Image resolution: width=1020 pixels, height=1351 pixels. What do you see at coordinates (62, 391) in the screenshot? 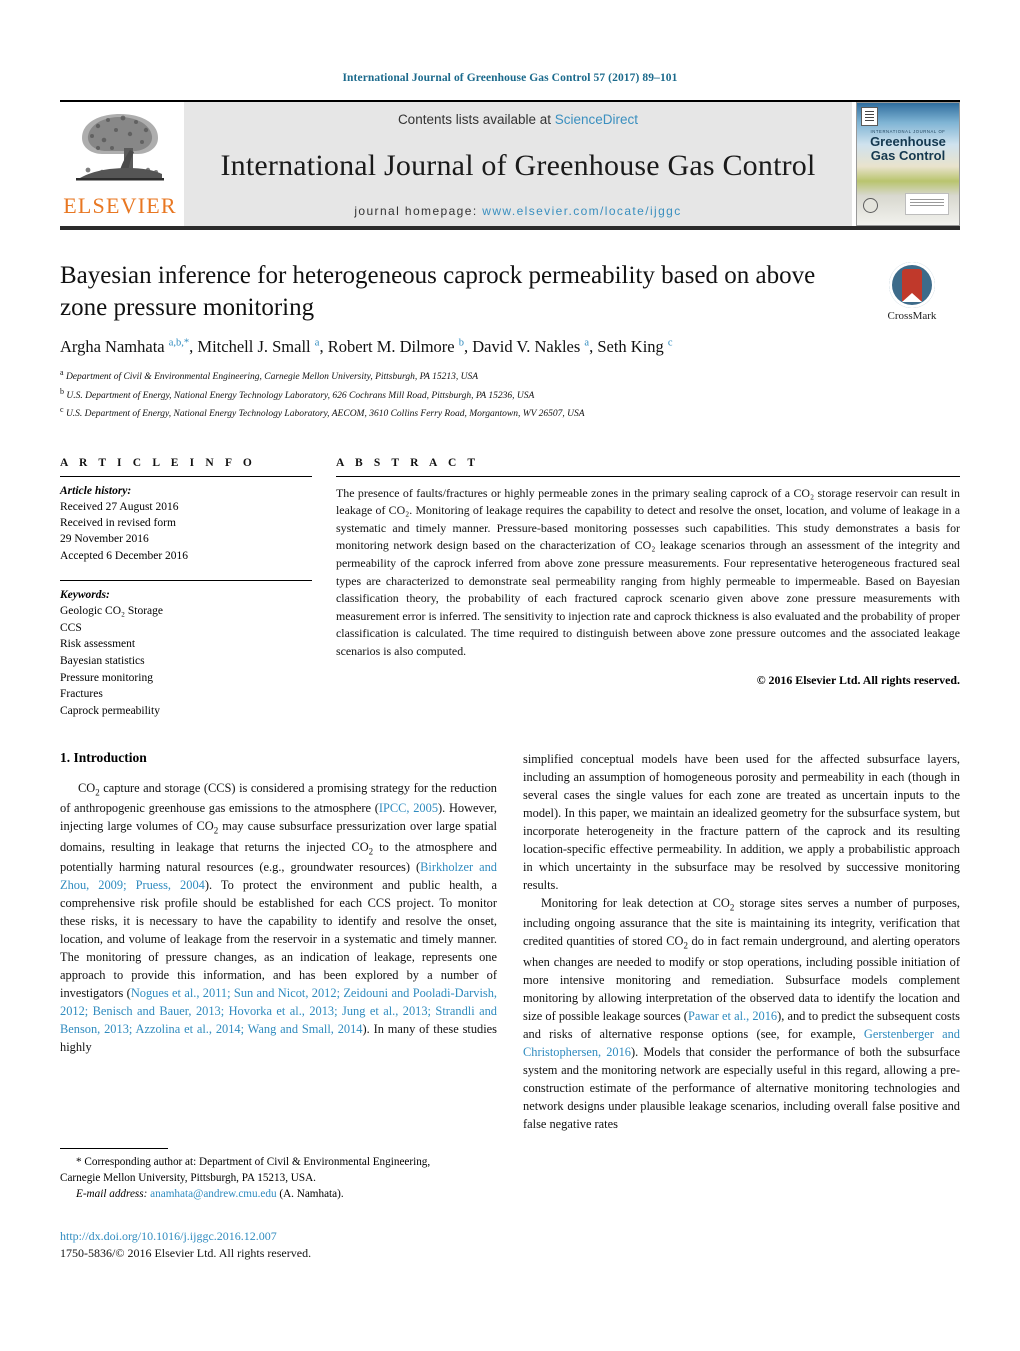
I see `affiliation-mark: b` at bounding box center [62, 391].